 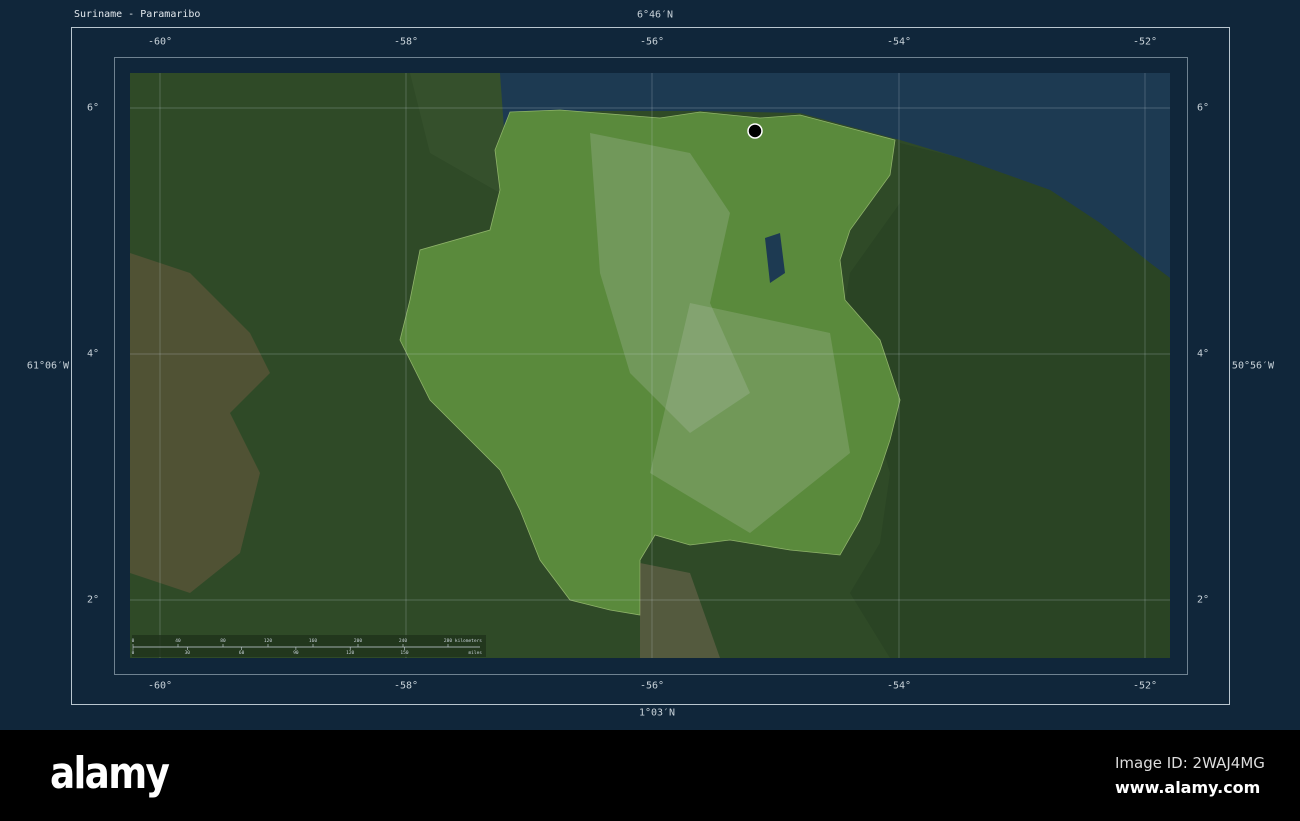 I want to click on south-extent-label: 1°03′N, so click(x=657, y=713).